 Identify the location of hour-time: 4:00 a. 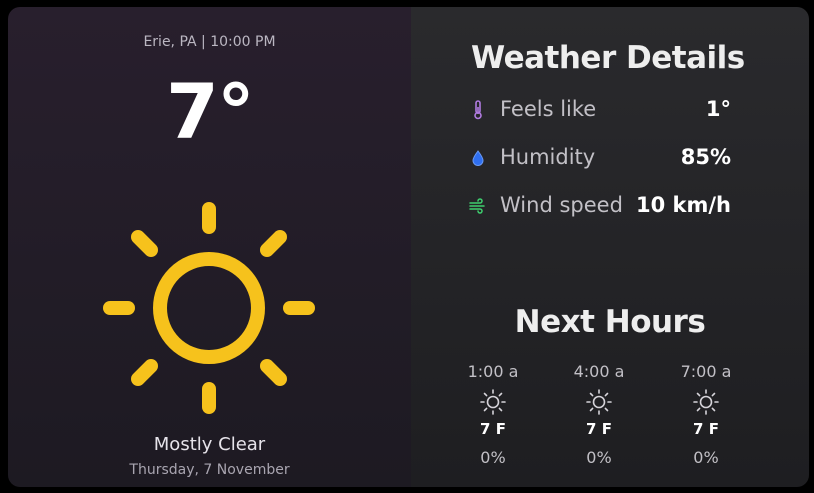
(599, 371).